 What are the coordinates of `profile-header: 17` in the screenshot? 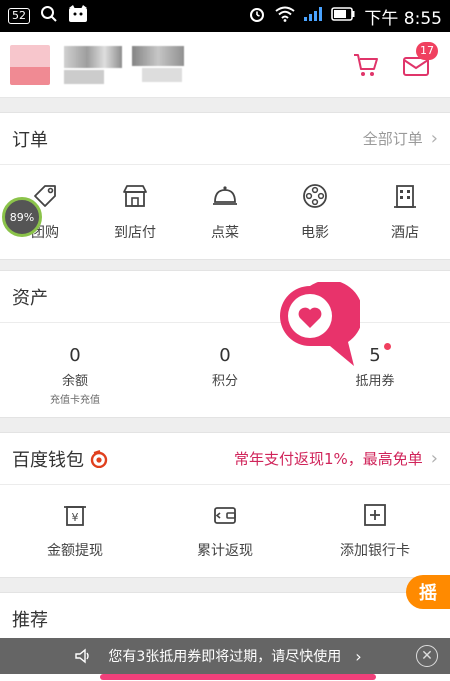 It's located at (225, 65).